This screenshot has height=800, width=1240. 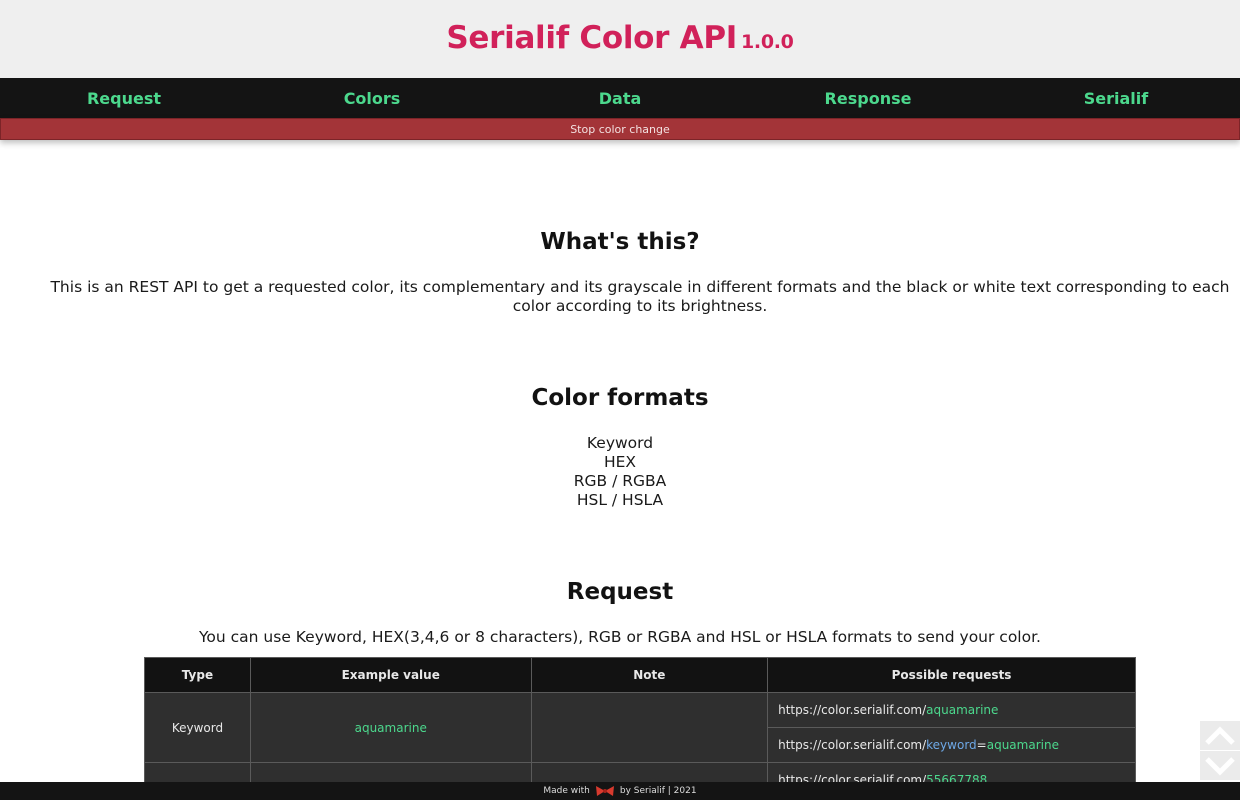 I want to click on nav-response: Response, so click(x=868, y=98).